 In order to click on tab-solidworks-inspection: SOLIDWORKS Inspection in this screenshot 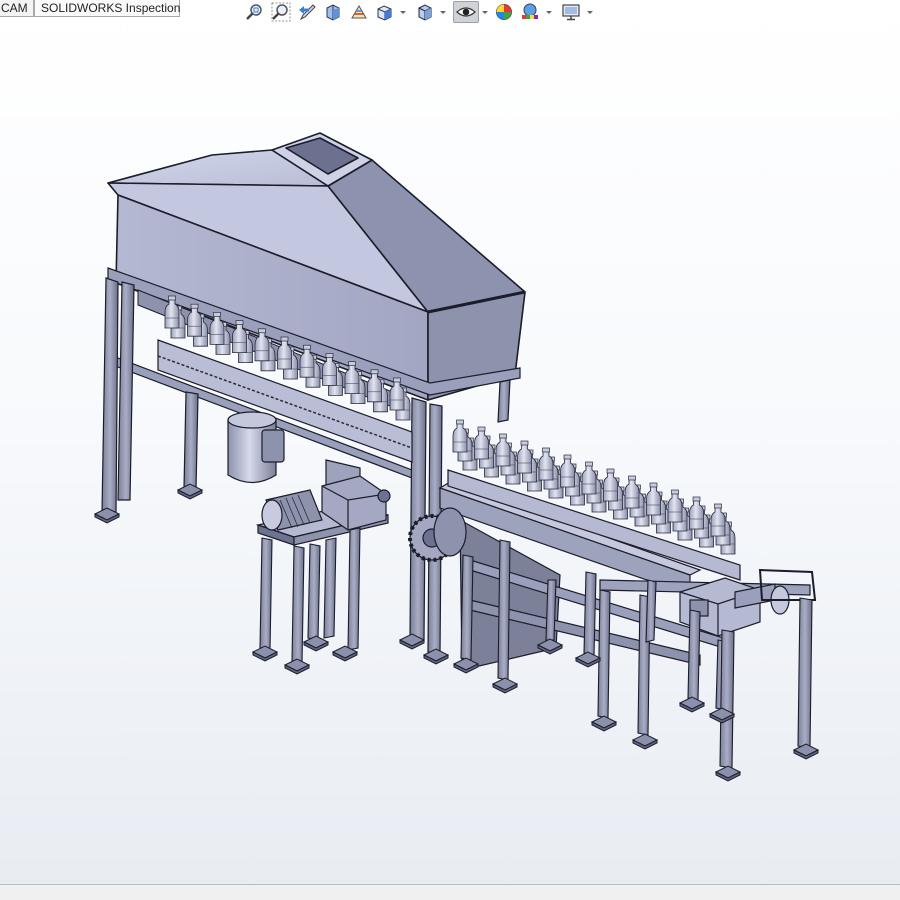, I will do `click(107, 8)`.